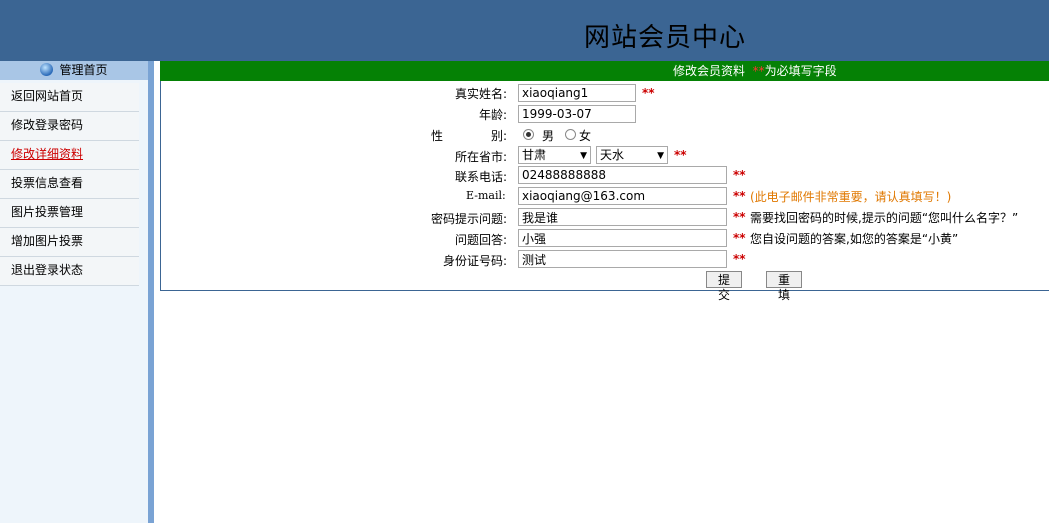 Image resolution: width=1049 pixels, height=523 pixels. What do you see at coordinates (622, 238) in the screenshot?
I see `answer-input` at bounding box center [622, 238].